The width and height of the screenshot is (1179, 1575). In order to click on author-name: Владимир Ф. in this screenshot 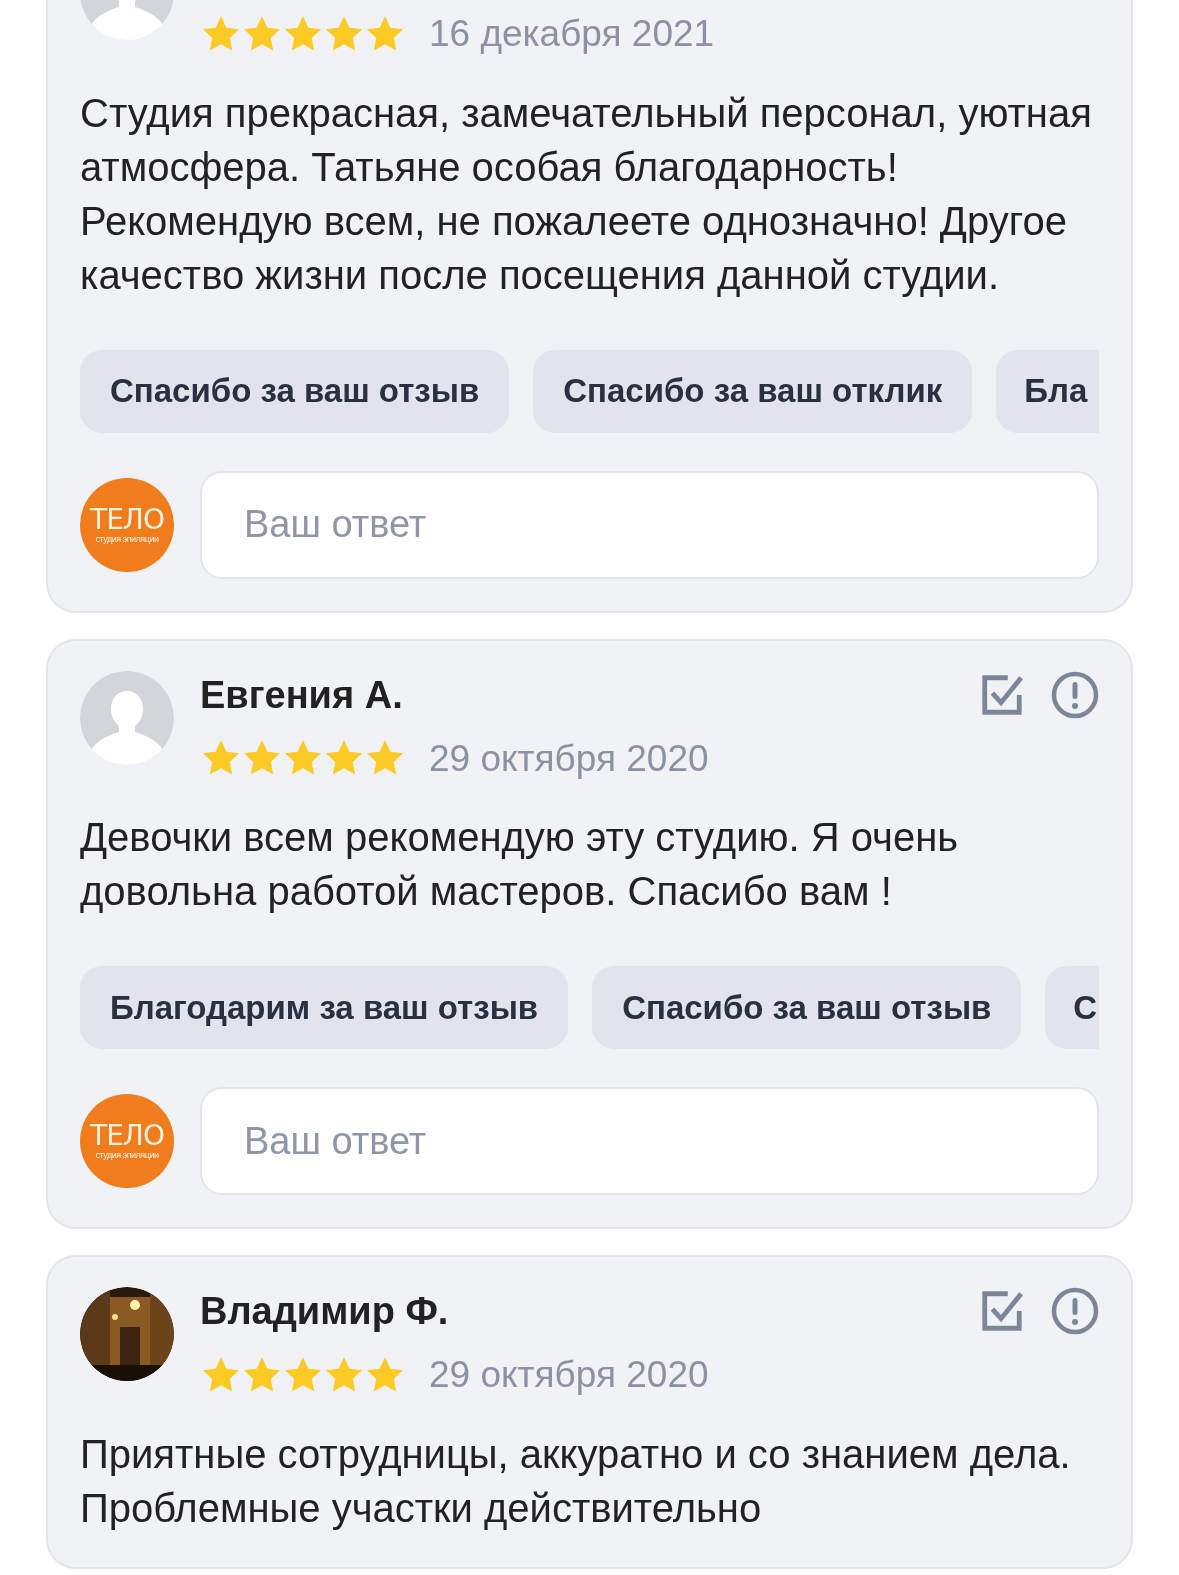, I will do `click(325, 1311)`.